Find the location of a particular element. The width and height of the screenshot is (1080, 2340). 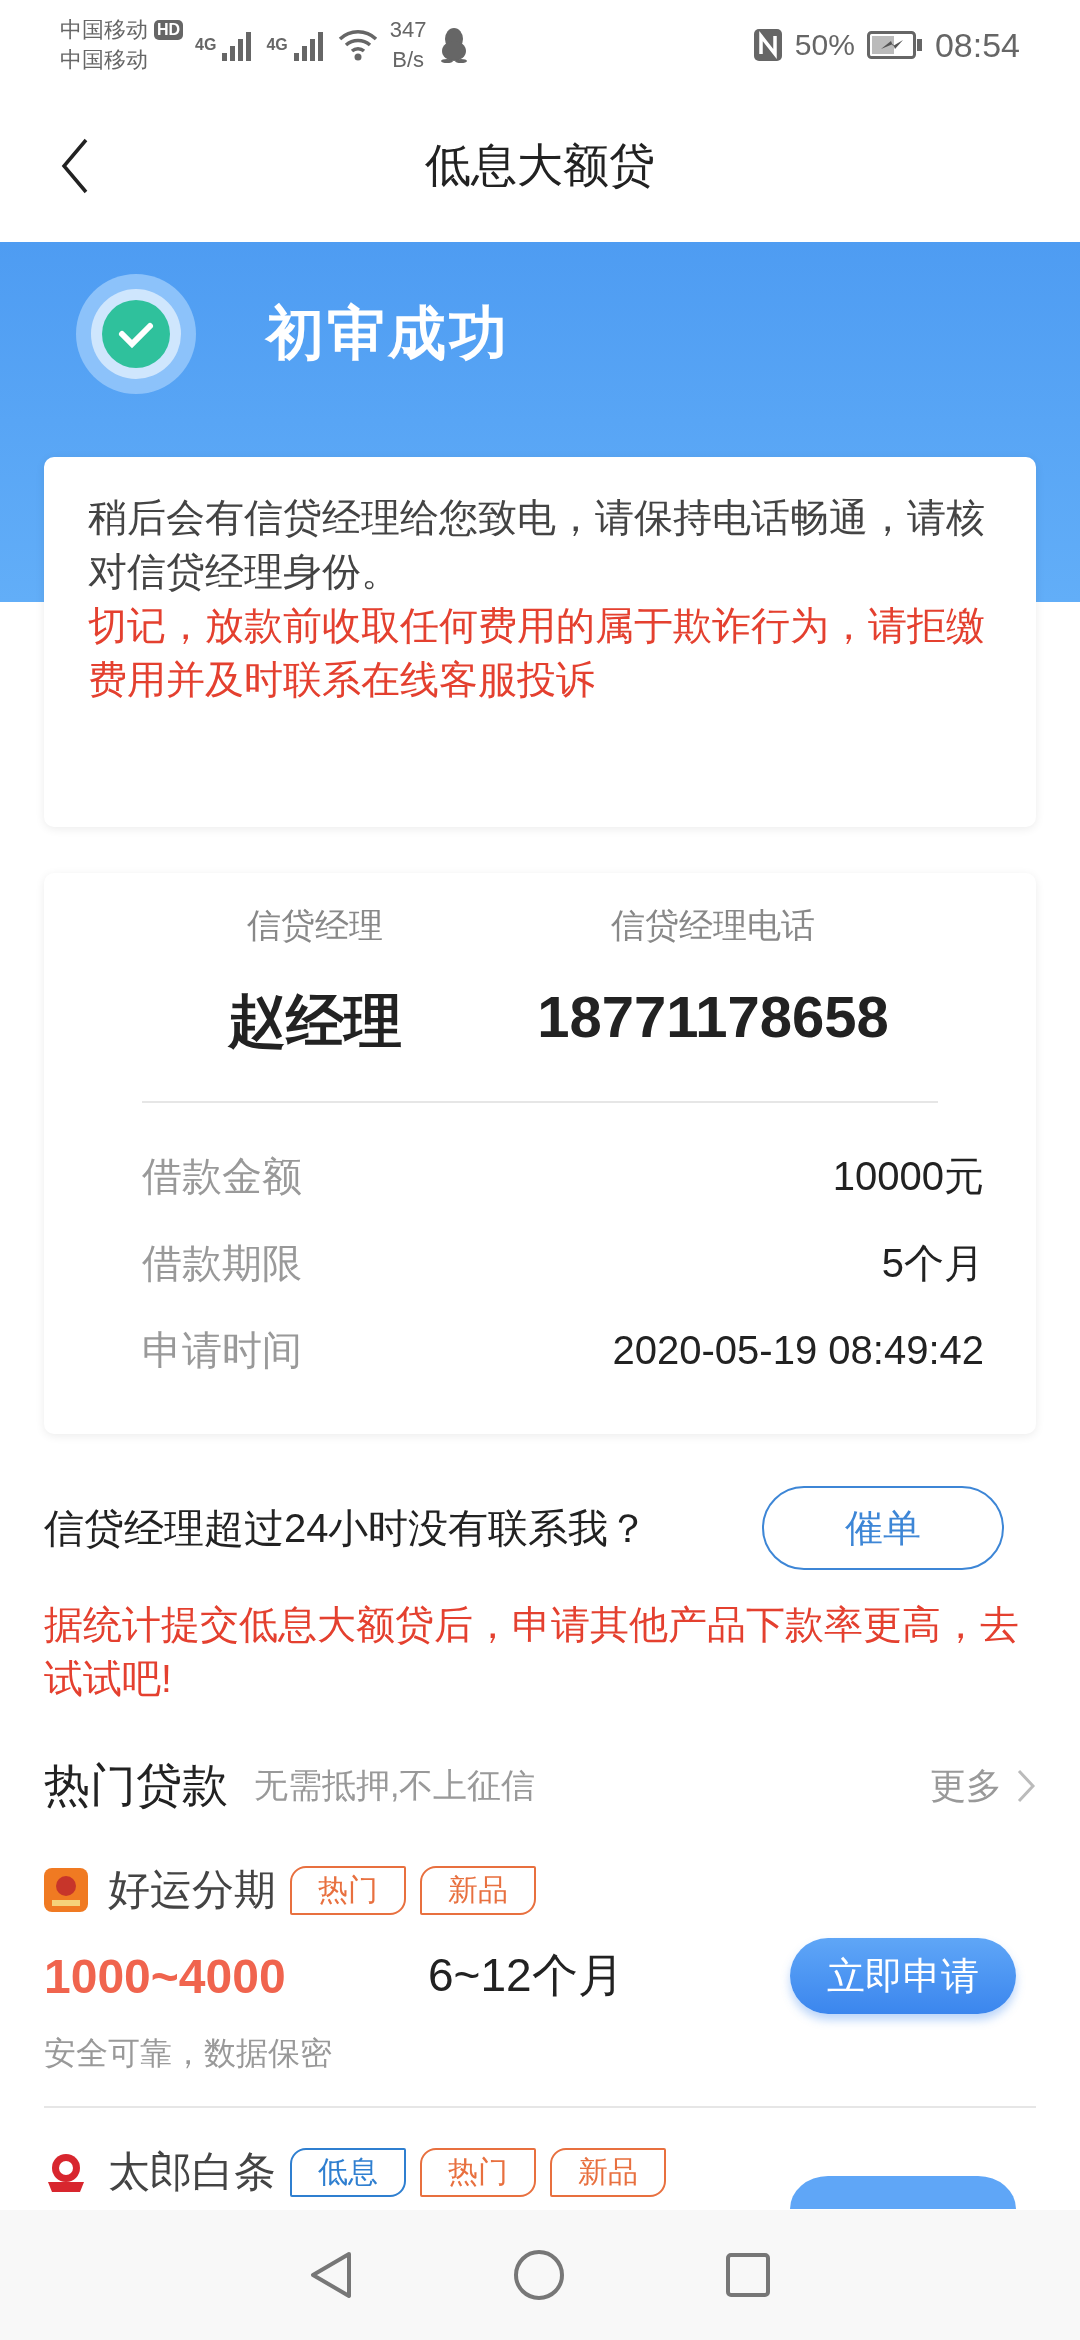

phone-label: 信贷经理电话 is located at coordinates (713, 925).